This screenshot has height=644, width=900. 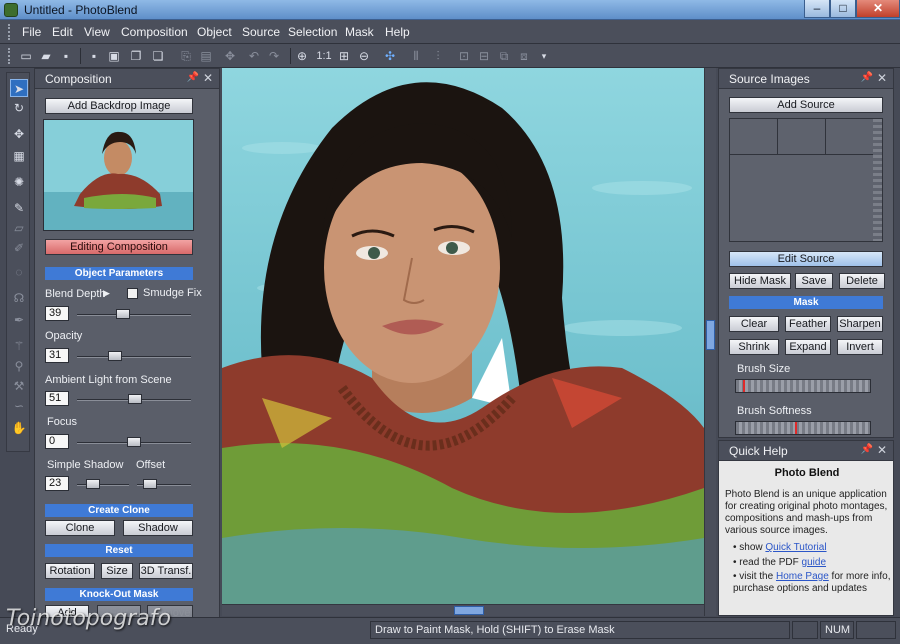 I want to click on horizontal-scroll-thumb, so click(x=469, y=610).